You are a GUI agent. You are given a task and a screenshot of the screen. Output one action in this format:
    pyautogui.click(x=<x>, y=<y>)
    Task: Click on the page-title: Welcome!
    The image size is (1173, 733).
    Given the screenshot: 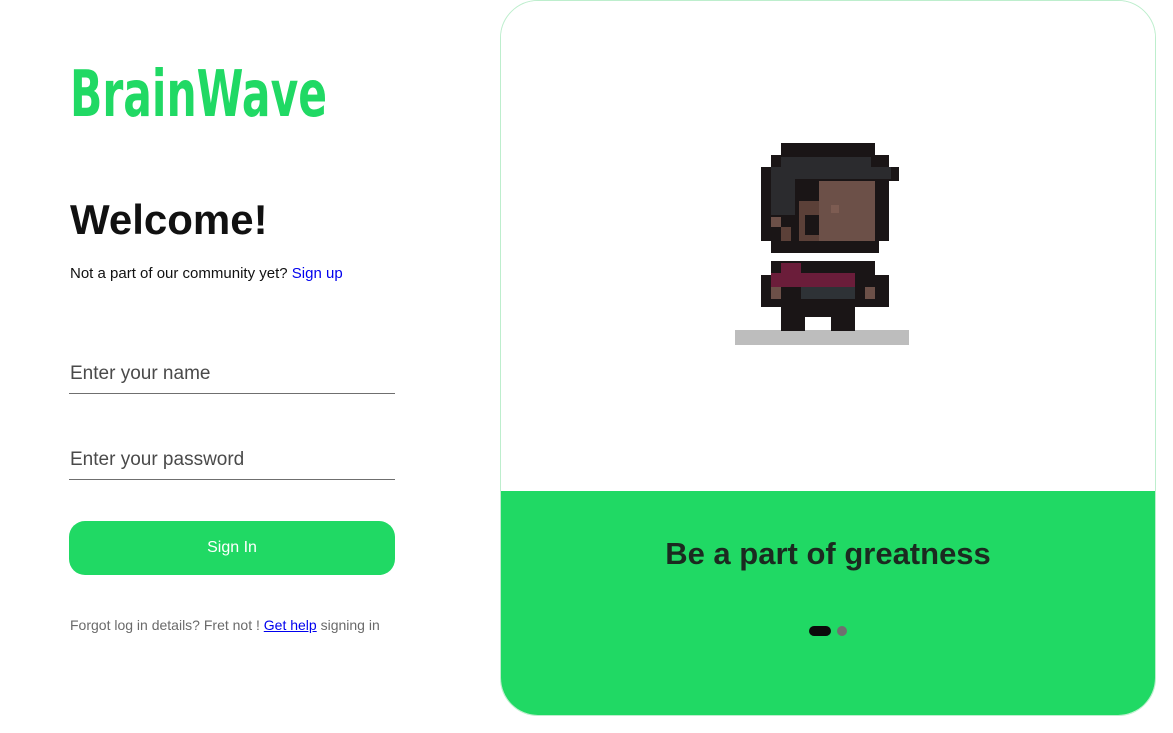 What is the action you would take?
    pyautogui.click(x=169, y=219)
    